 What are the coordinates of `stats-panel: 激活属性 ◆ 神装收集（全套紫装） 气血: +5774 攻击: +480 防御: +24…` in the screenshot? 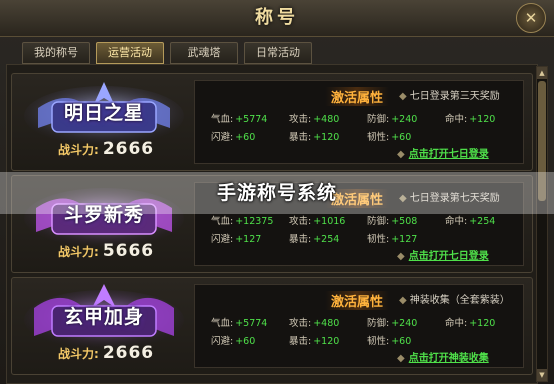 It's located at (359, 326).